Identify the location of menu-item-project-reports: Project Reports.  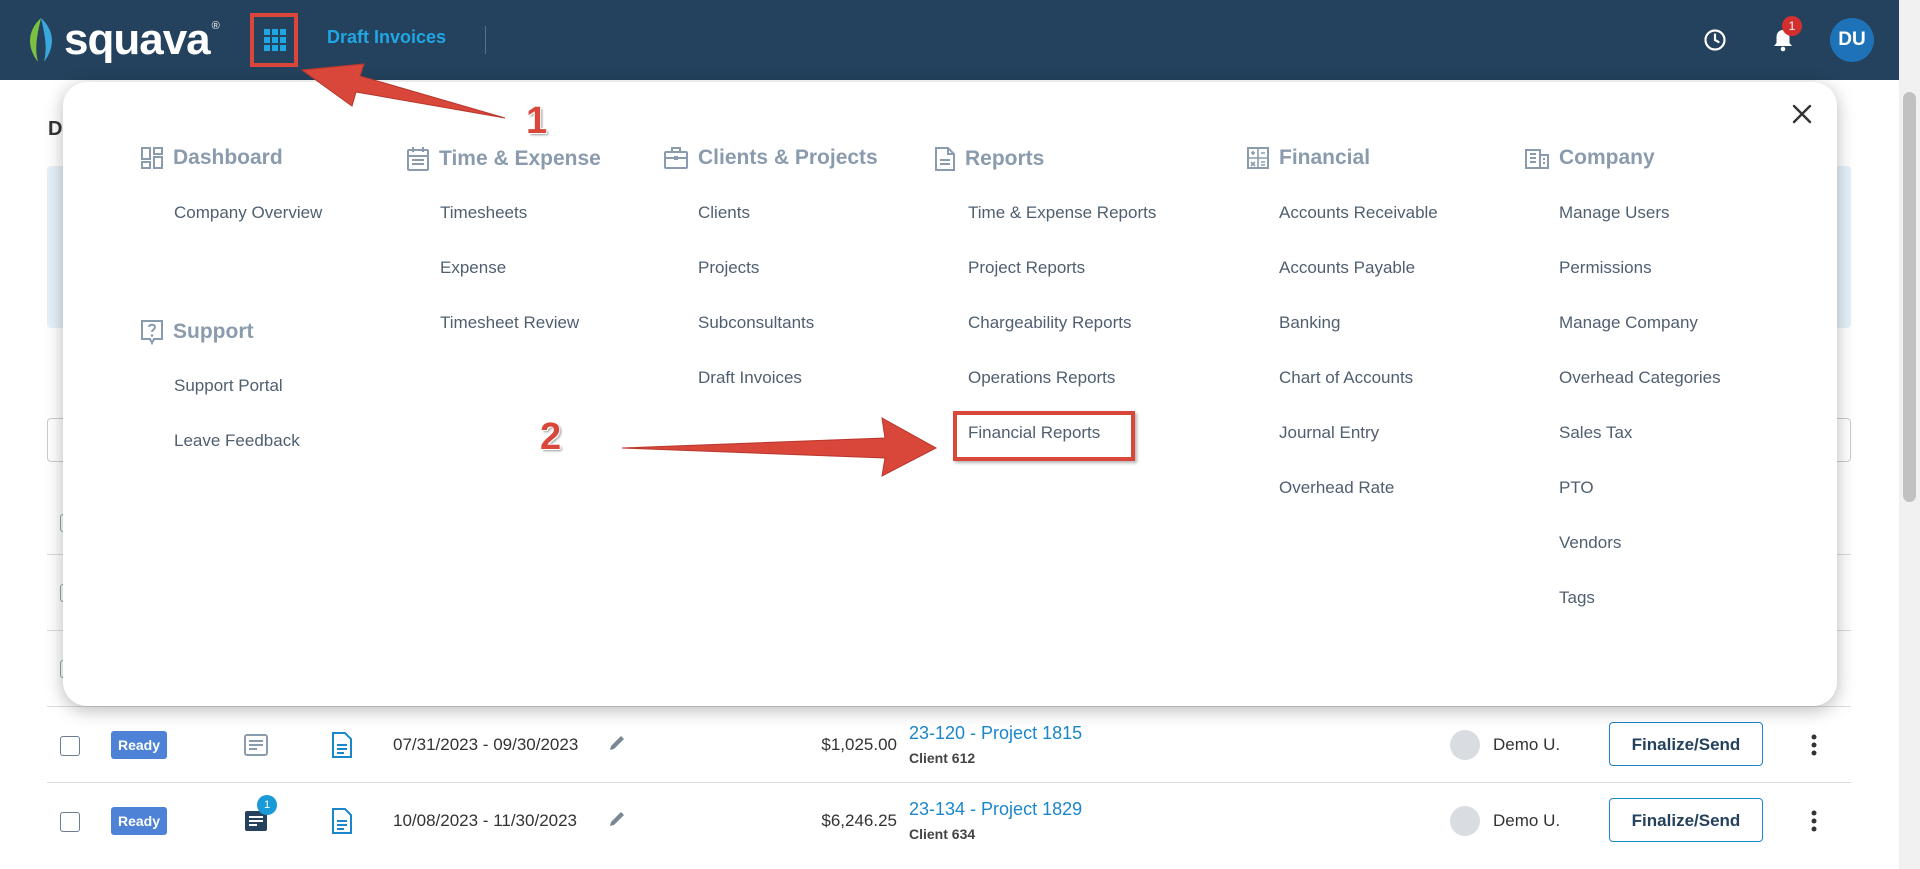
(1026, 268).